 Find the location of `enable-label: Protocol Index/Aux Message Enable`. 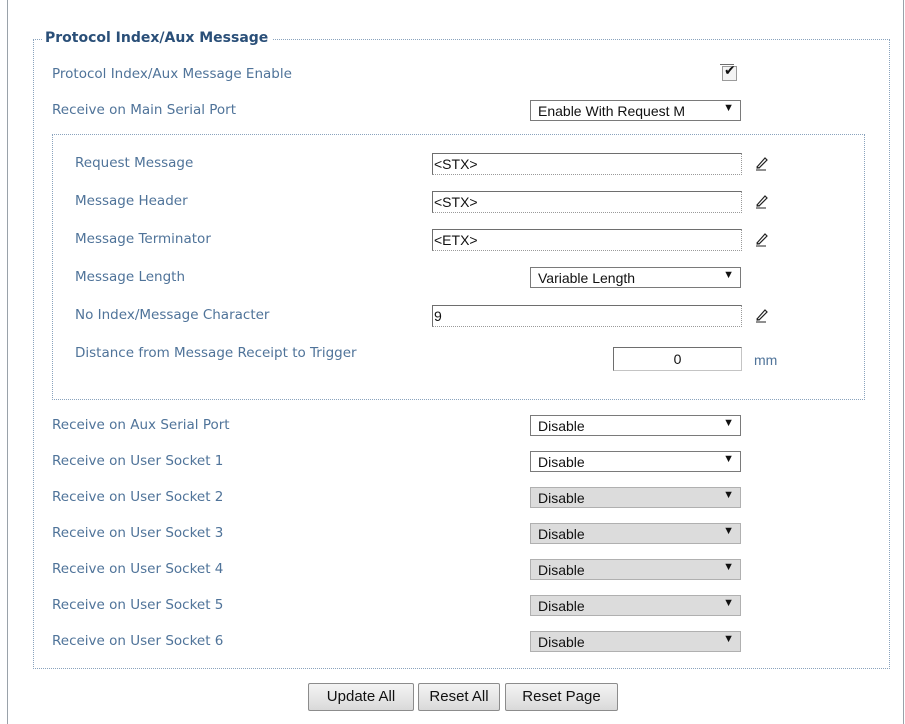

enable-label: Protocol Index/Aux Message Enable is located at coordinates (172, 74).